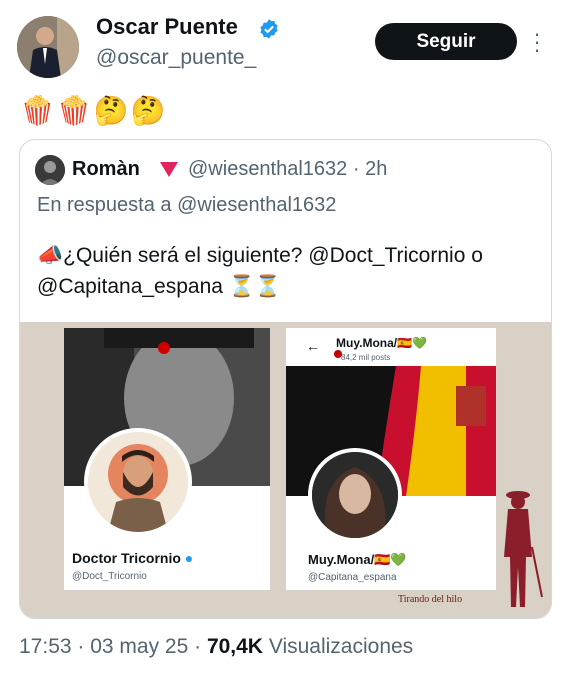 This screenshot has width=569, height=680. Describe the element at coordinates (169, 169) in the screenshot. I see `red-triangle-flag-icon` at that location.